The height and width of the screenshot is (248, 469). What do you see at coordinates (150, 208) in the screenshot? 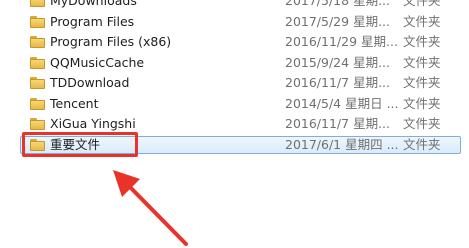
I see `red-arrow-annotation` at bounding box center [150, 208].